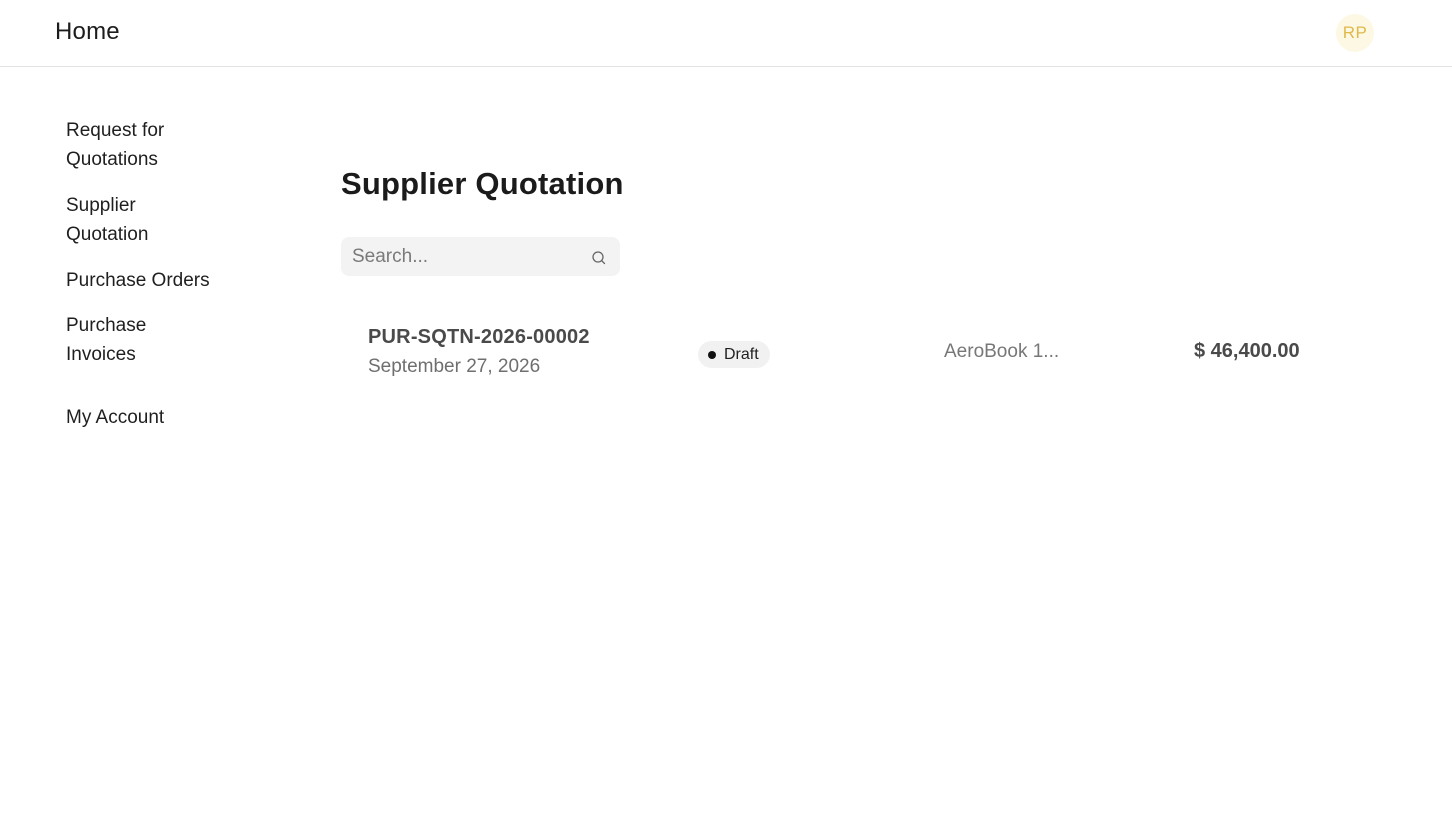 The width and height of the screenshot is (1452, 840). What do you see at coordinates (479, 337) in the screenshot?
I see `quotation-id: PUR-SQTN-2026-00002` at bounding box center [479, 337].